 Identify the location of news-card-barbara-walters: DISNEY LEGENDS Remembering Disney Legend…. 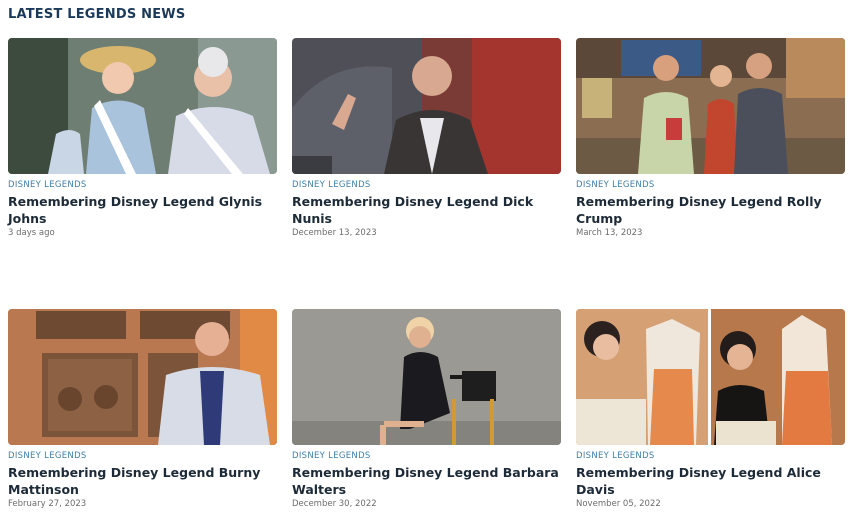
(426, 409).